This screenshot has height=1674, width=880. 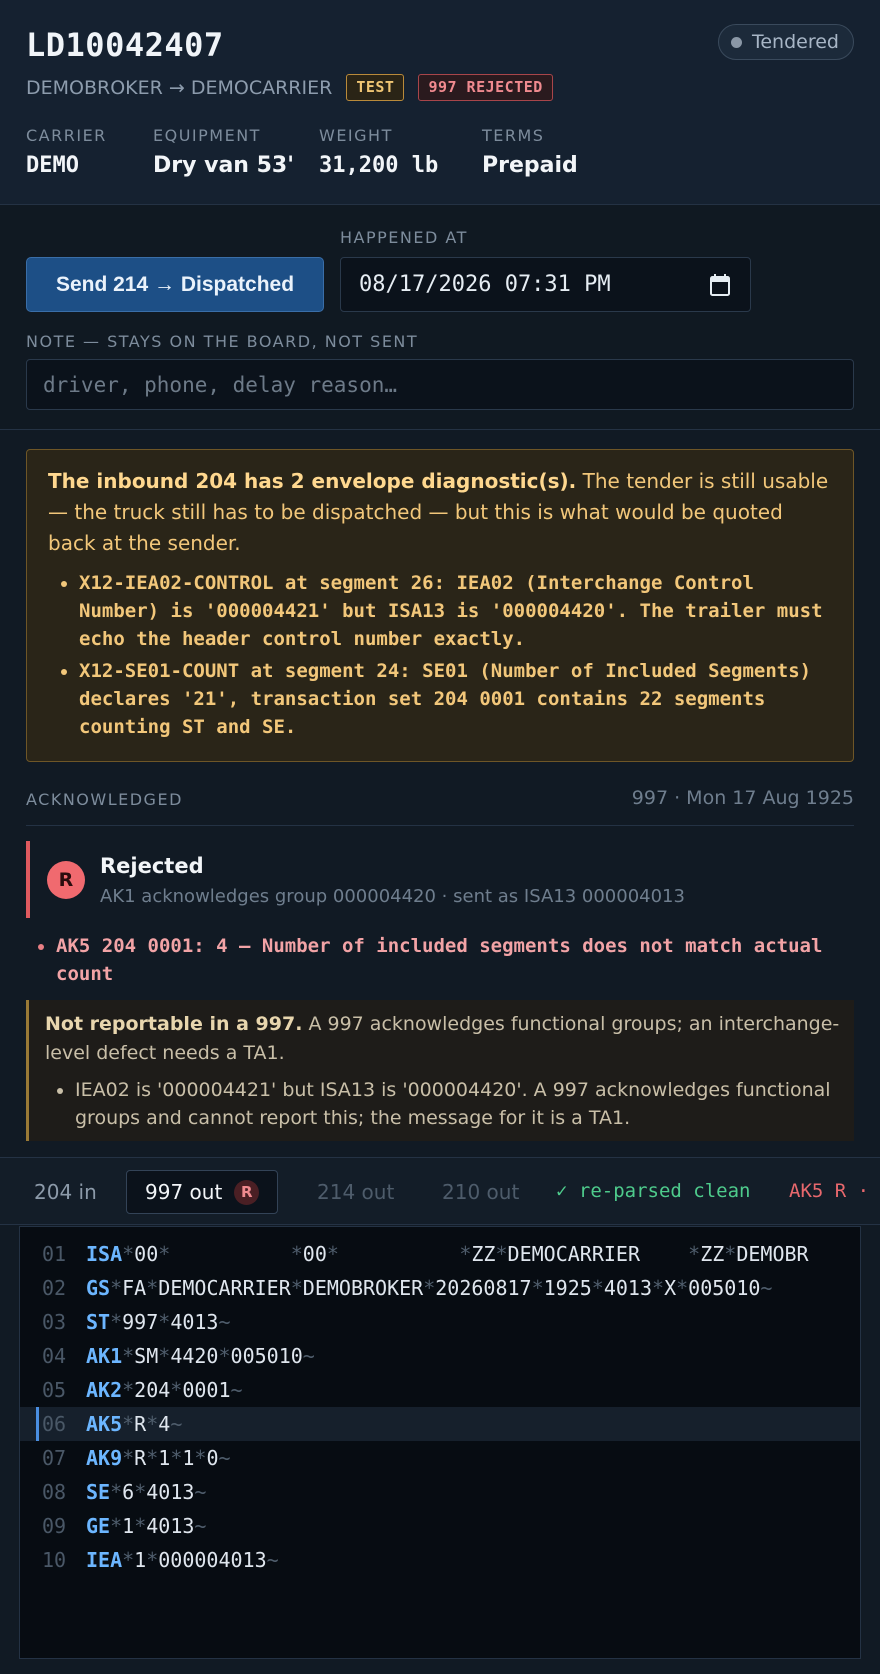 What do you see at coordinates (66, 135) in the screenshot?
I see `meta-label: CARRIER` at bounding box center [66, 135].